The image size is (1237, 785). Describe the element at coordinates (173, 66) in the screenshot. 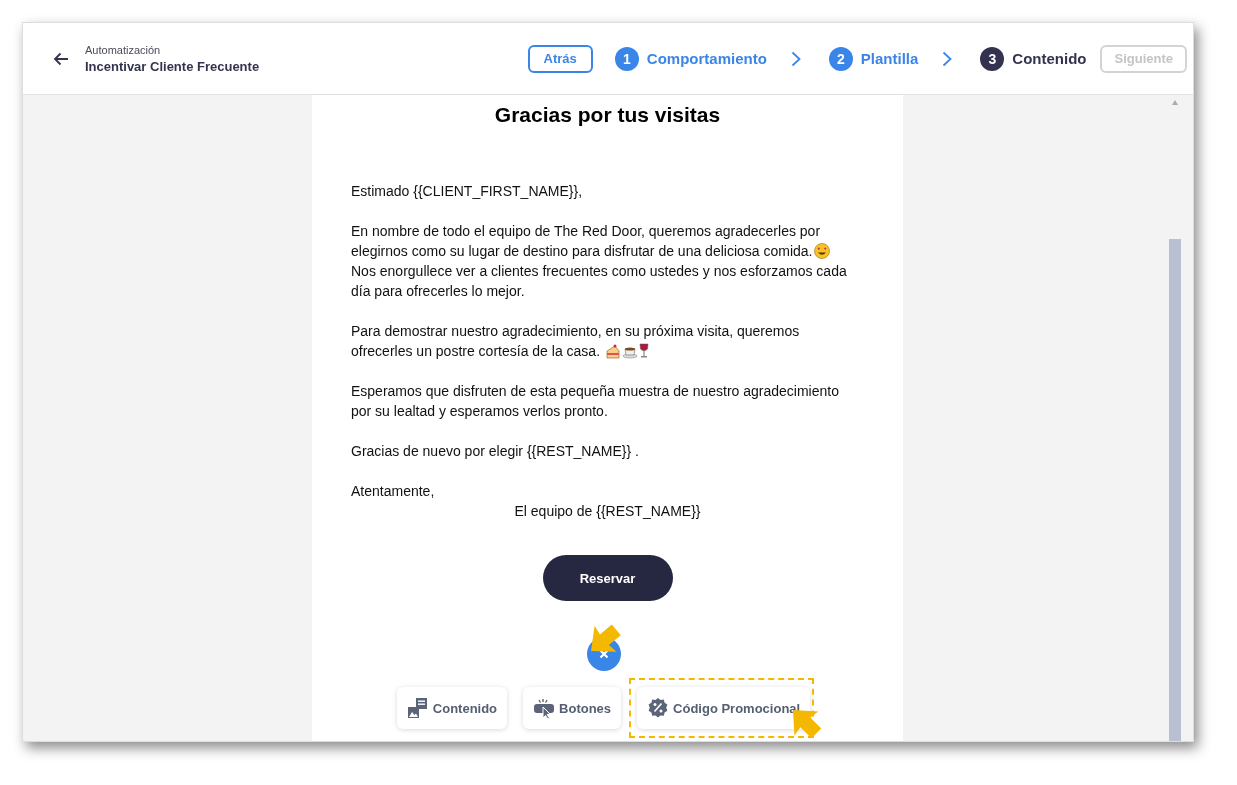

I see `page-title: Incentivar Cliente Frecuente` at that location.